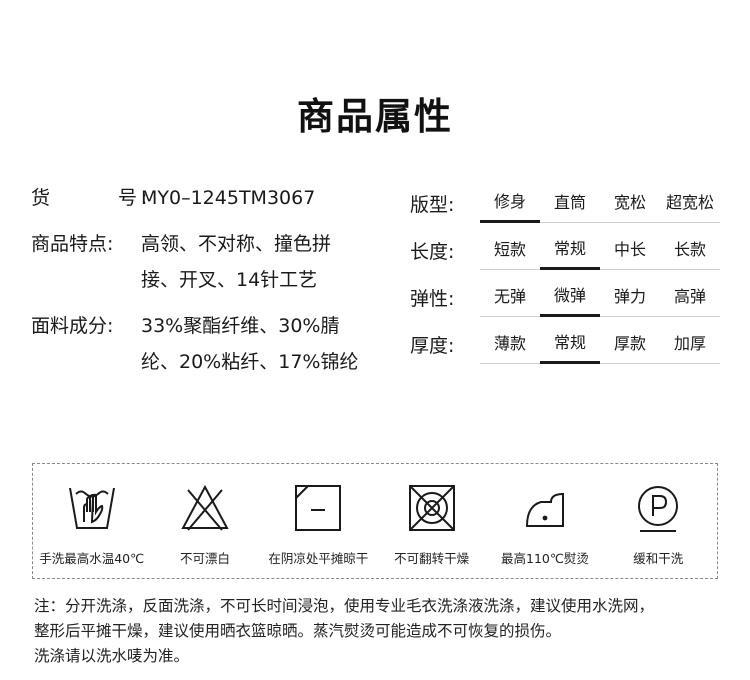  What do you see at coordinates (629, 296) in the screenshot?
I see `attribute-option: 弹力` at bounding box center [629, 296].